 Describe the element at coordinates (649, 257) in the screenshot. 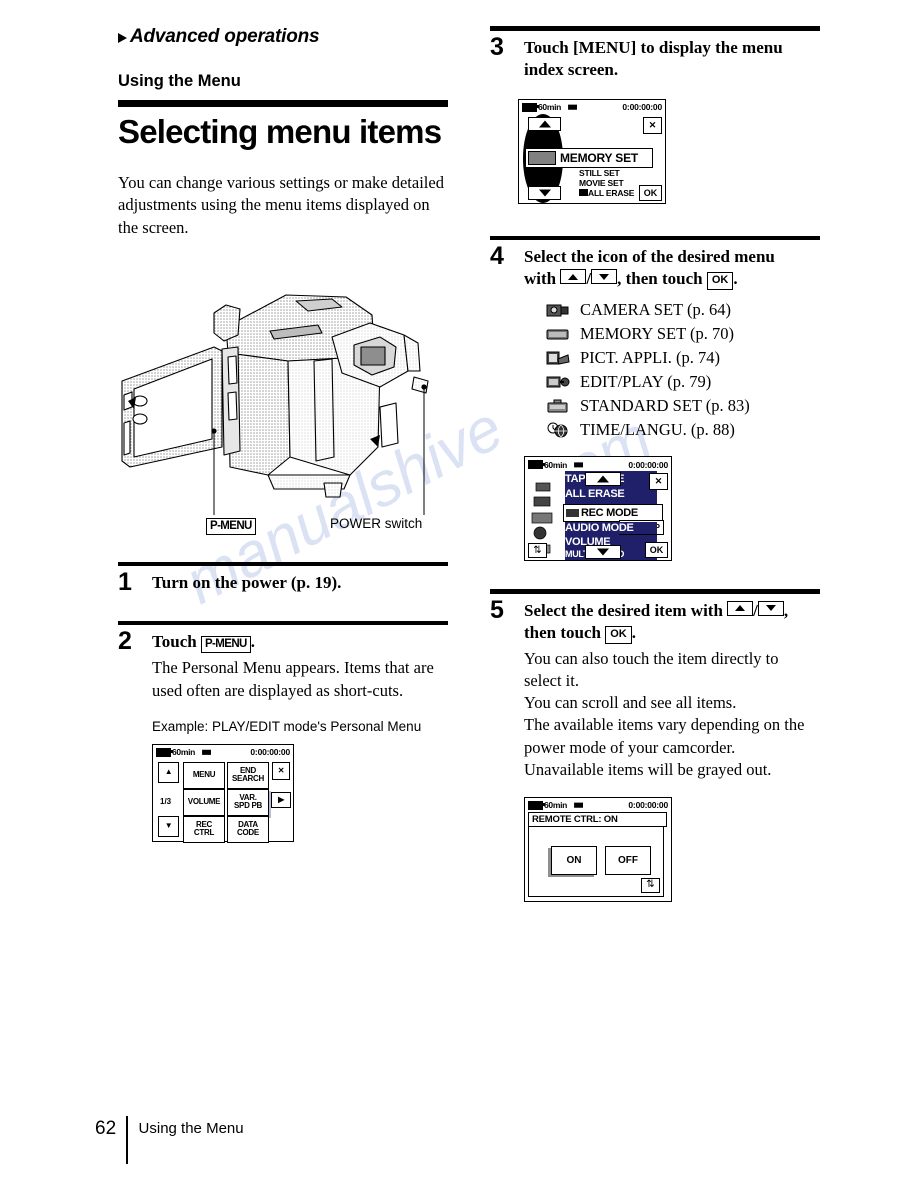

I see `step-4-heading-line1: Select the icon of the desired menu` at that location.